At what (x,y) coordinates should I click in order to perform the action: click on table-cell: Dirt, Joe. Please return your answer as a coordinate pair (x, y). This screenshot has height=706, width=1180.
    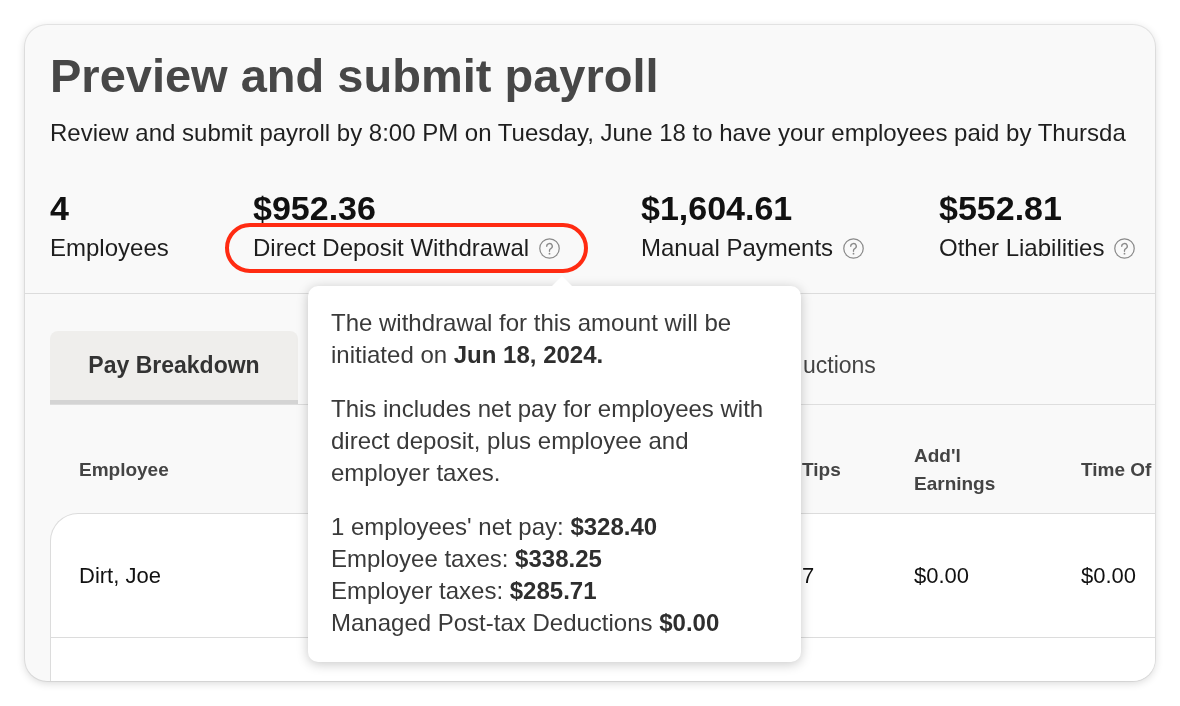
    Looking at the image, I should click on (120, 575).